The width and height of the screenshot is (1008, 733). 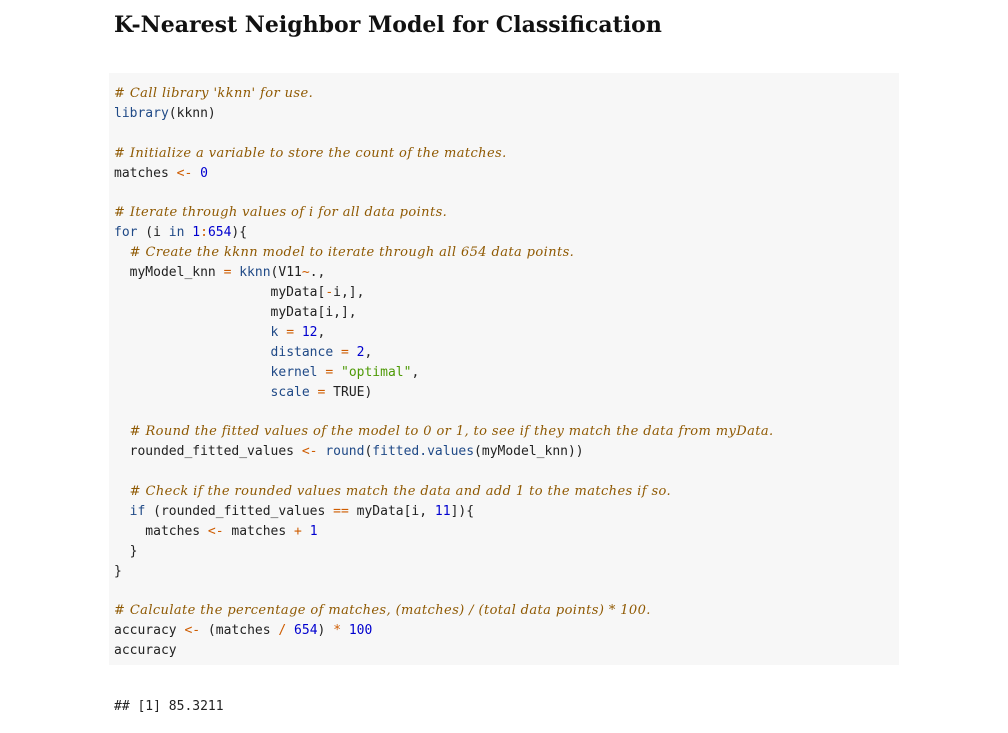 I want to click on code-token-plain: (matches, so click(x=239, y=631).